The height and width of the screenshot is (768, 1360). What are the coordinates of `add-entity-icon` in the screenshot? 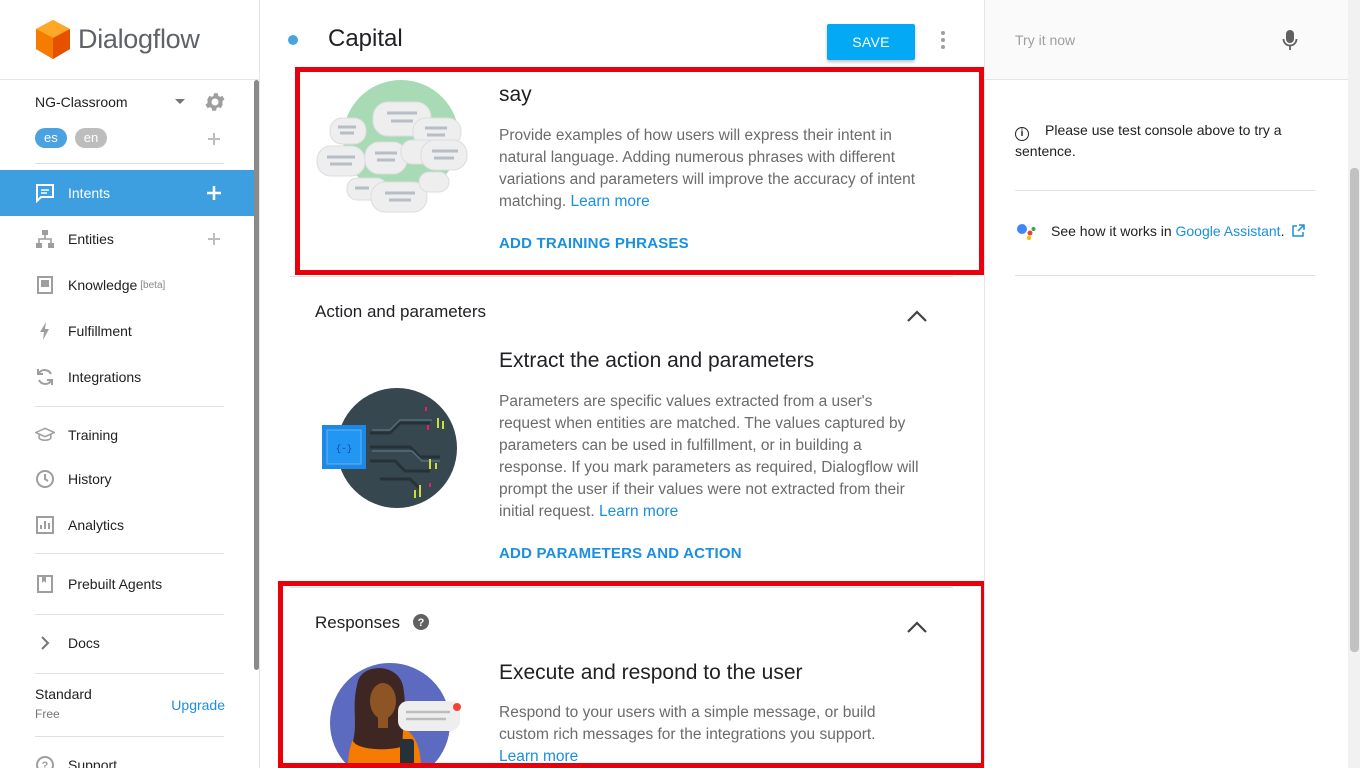 It's located at (214, 239).